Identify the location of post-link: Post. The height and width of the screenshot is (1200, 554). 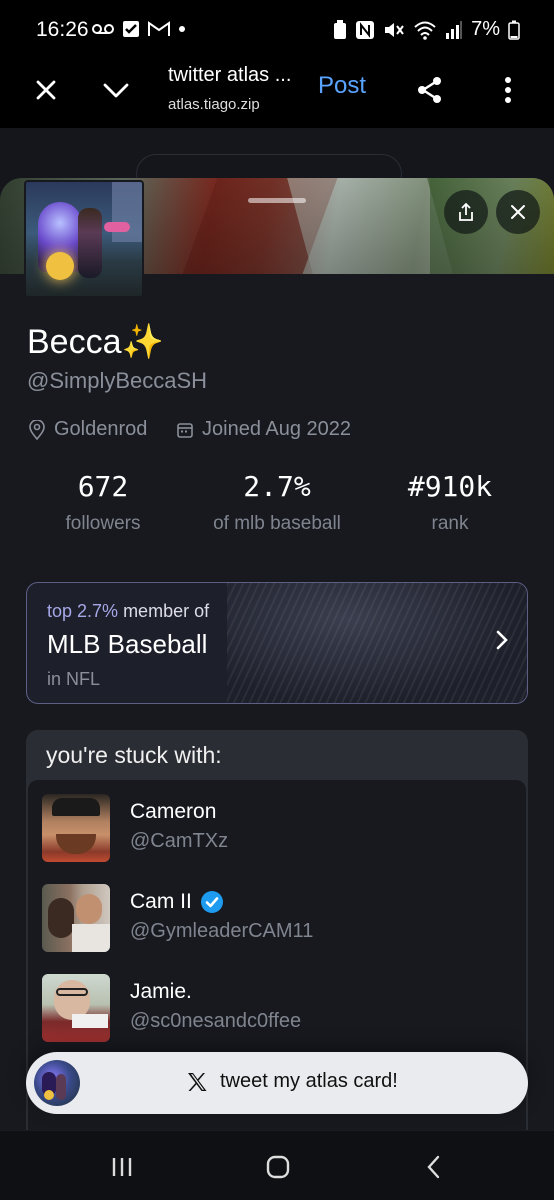
(342, 86).